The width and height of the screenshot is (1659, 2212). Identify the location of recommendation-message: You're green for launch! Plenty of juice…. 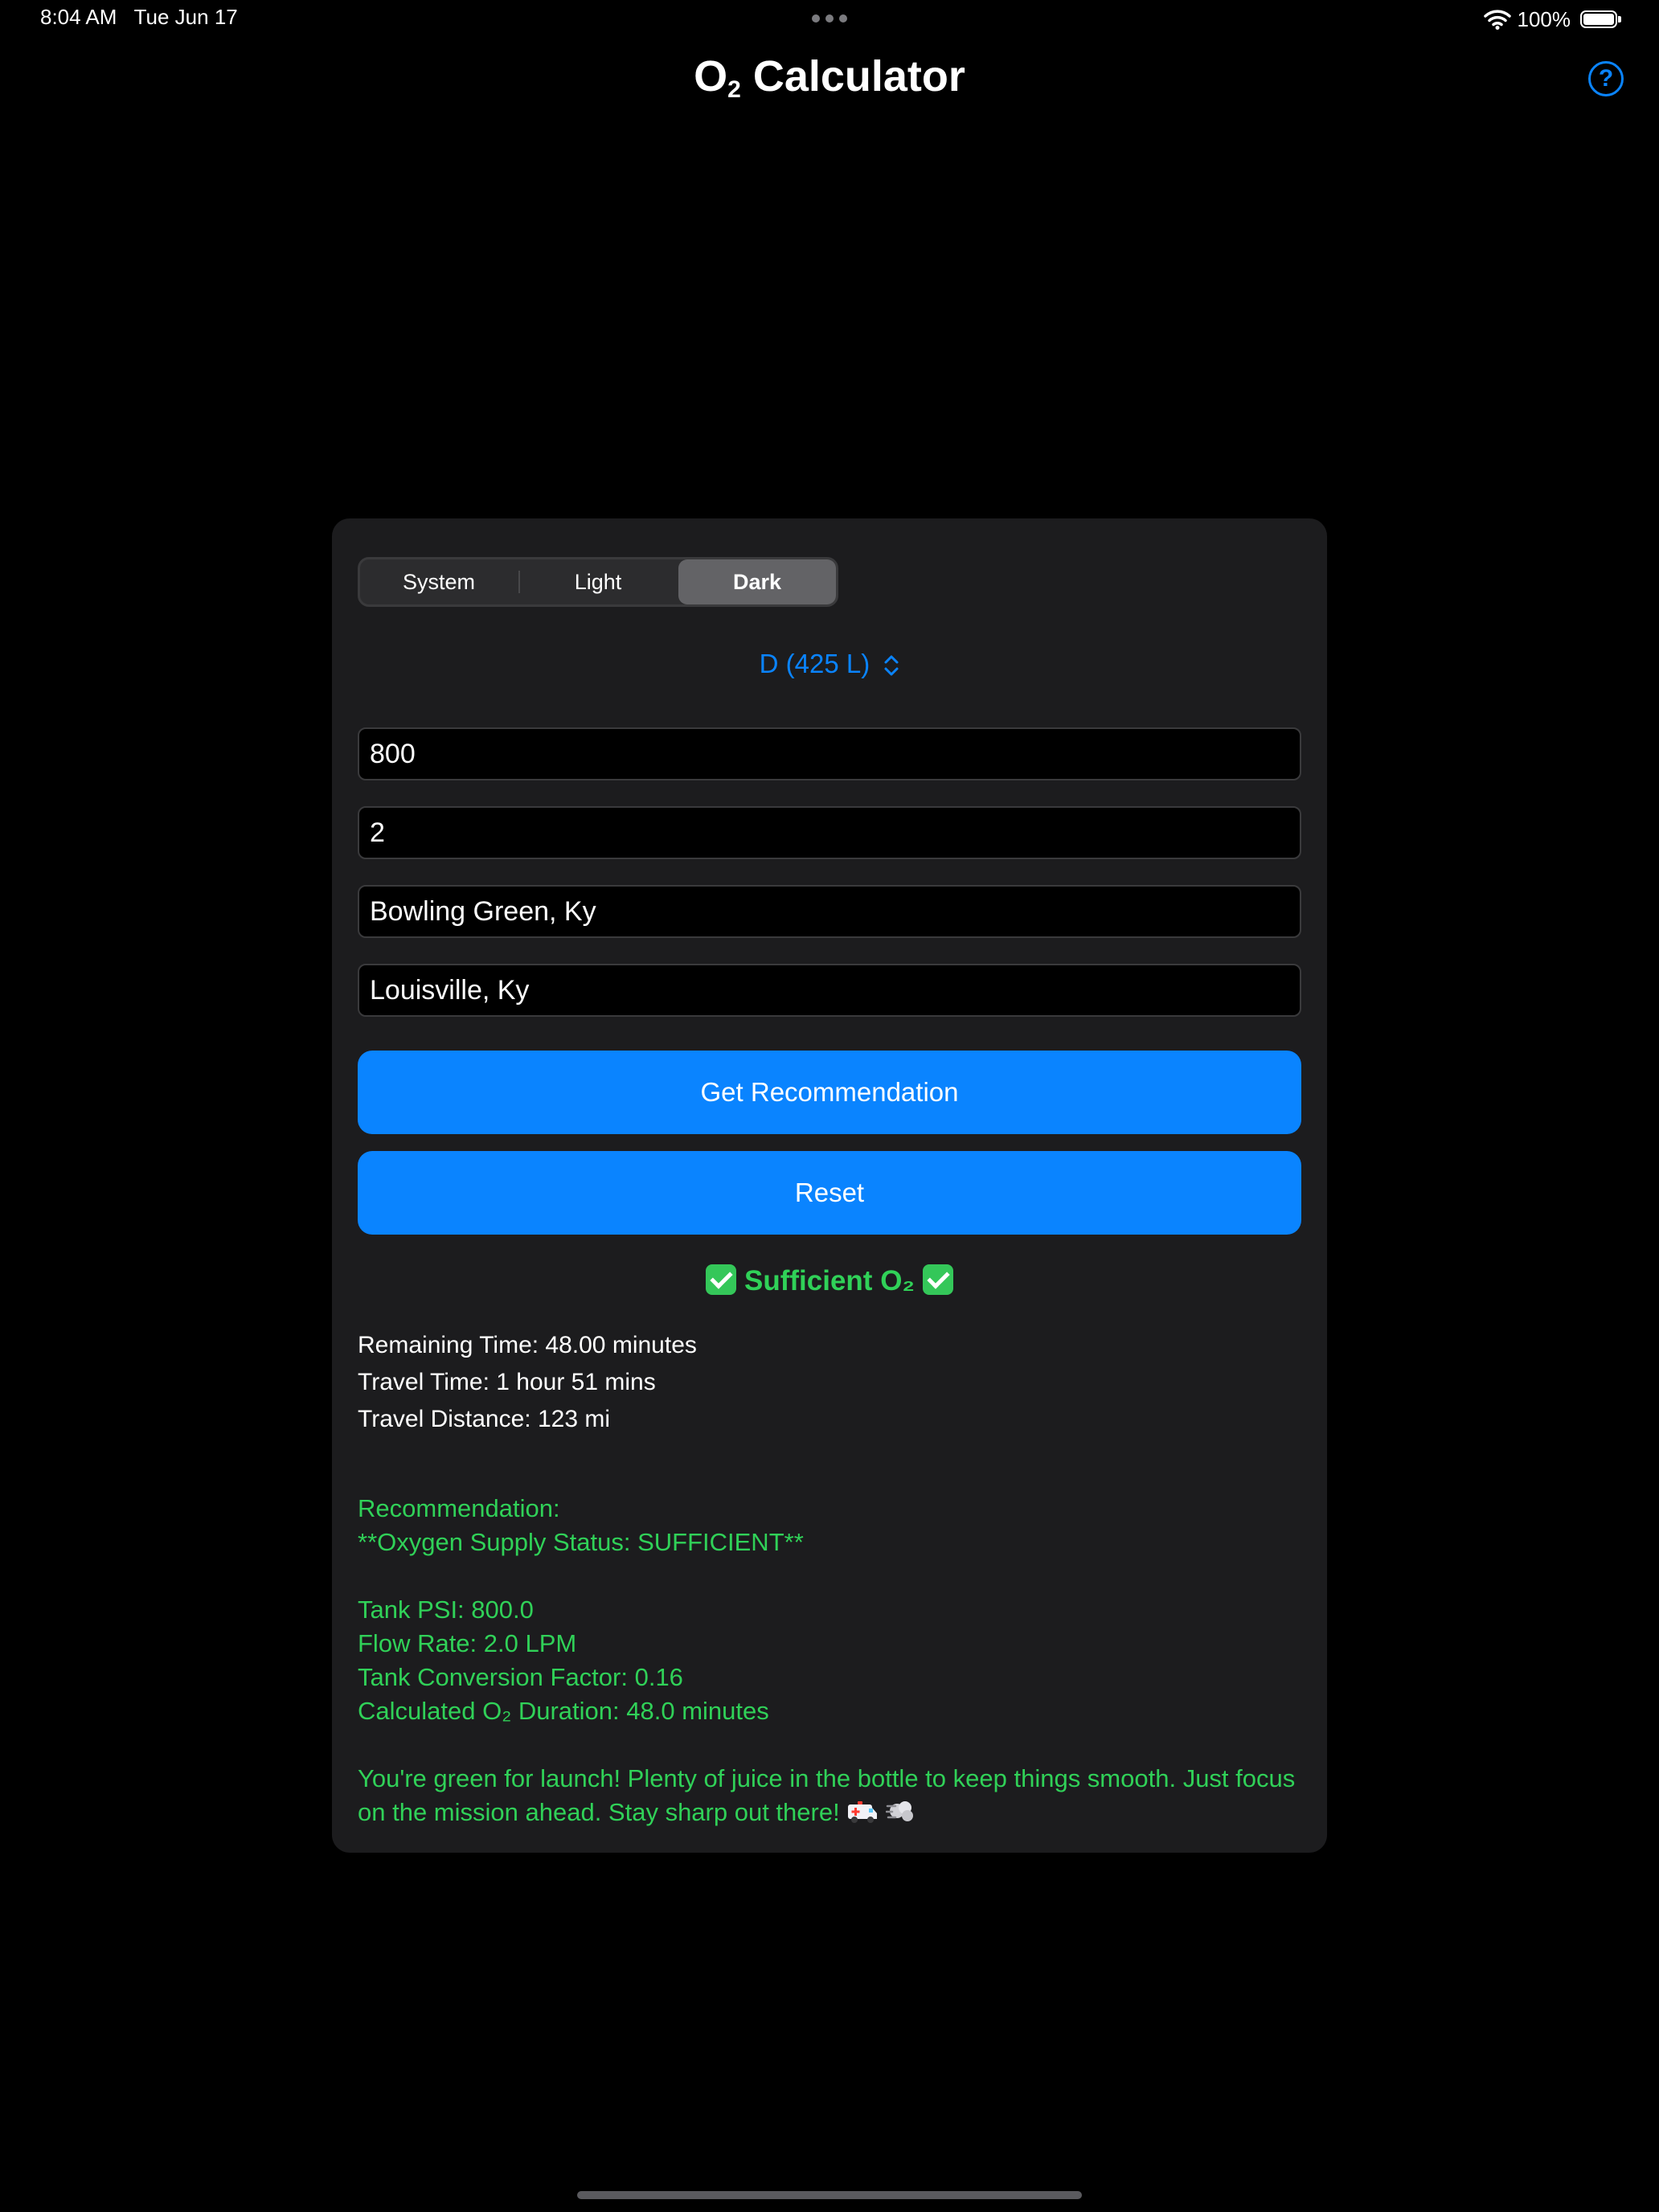
(829, 1795).